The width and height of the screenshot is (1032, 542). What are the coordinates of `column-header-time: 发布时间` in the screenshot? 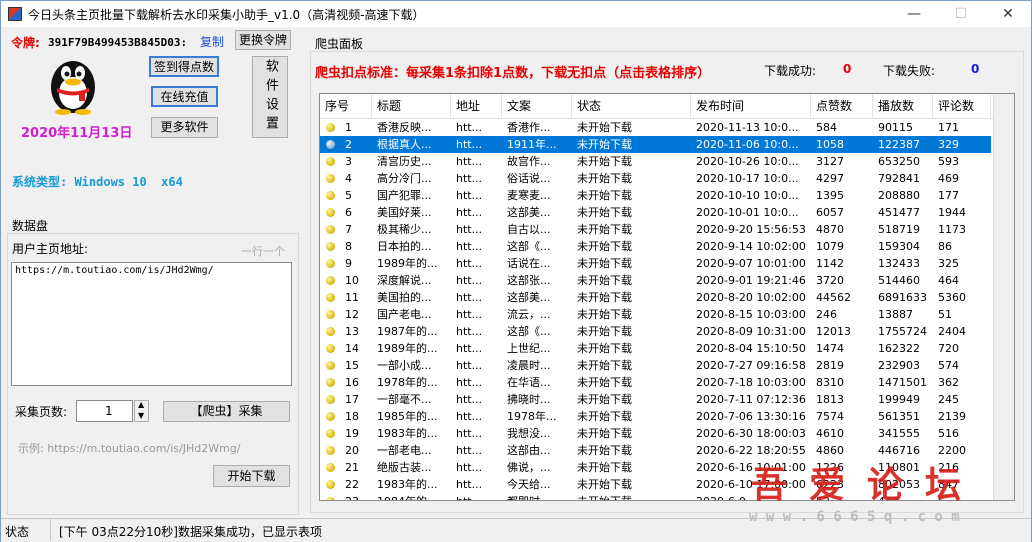 It's located at (751, 106).